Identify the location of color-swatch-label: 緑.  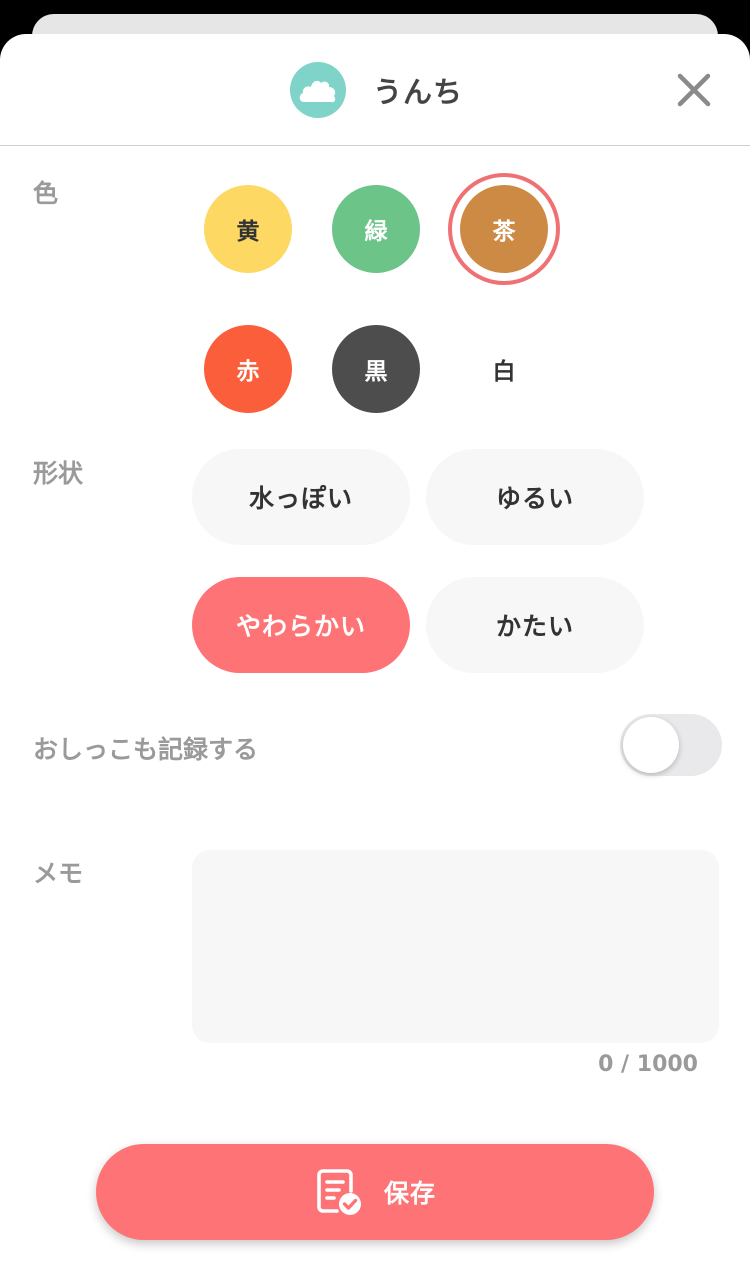
(376, 232).